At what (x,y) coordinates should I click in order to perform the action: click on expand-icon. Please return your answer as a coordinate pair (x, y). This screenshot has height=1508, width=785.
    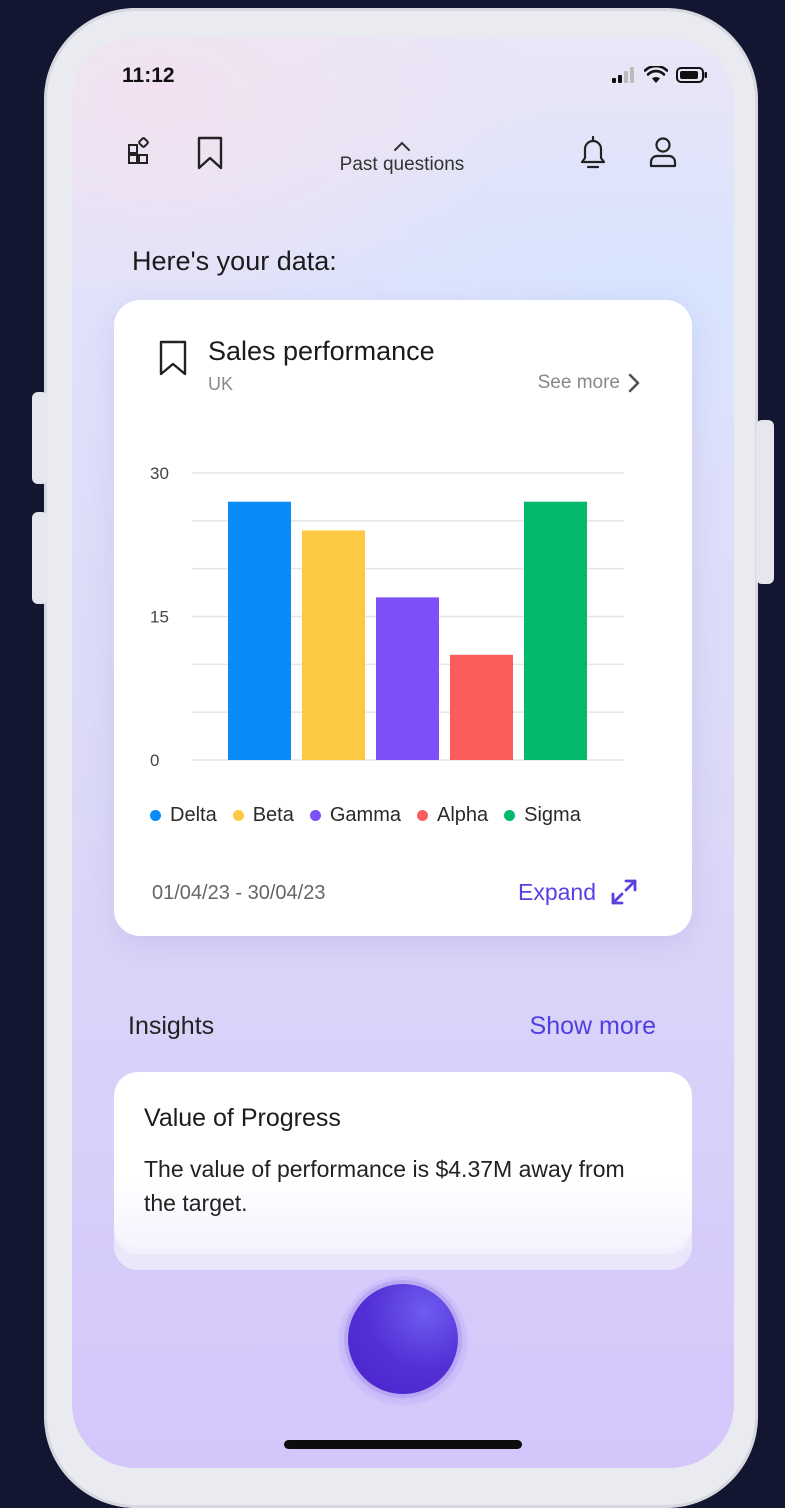
    Looking at the image, I should click on (624, 892).